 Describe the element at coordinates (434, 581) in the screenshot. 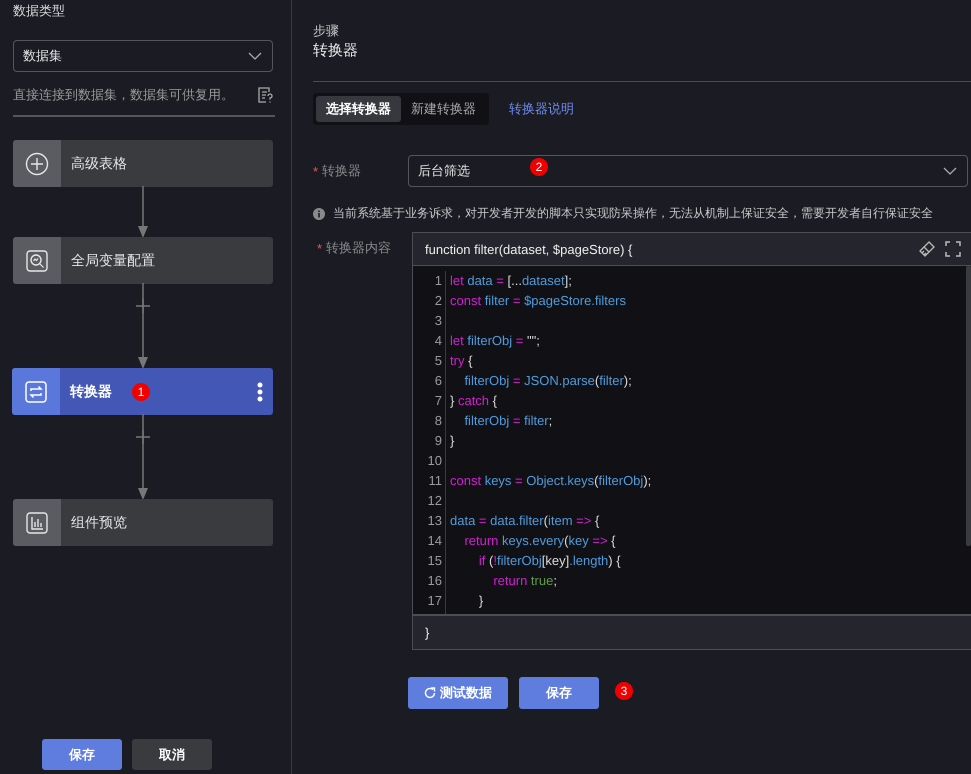

I see `line-number: 16` at that location.